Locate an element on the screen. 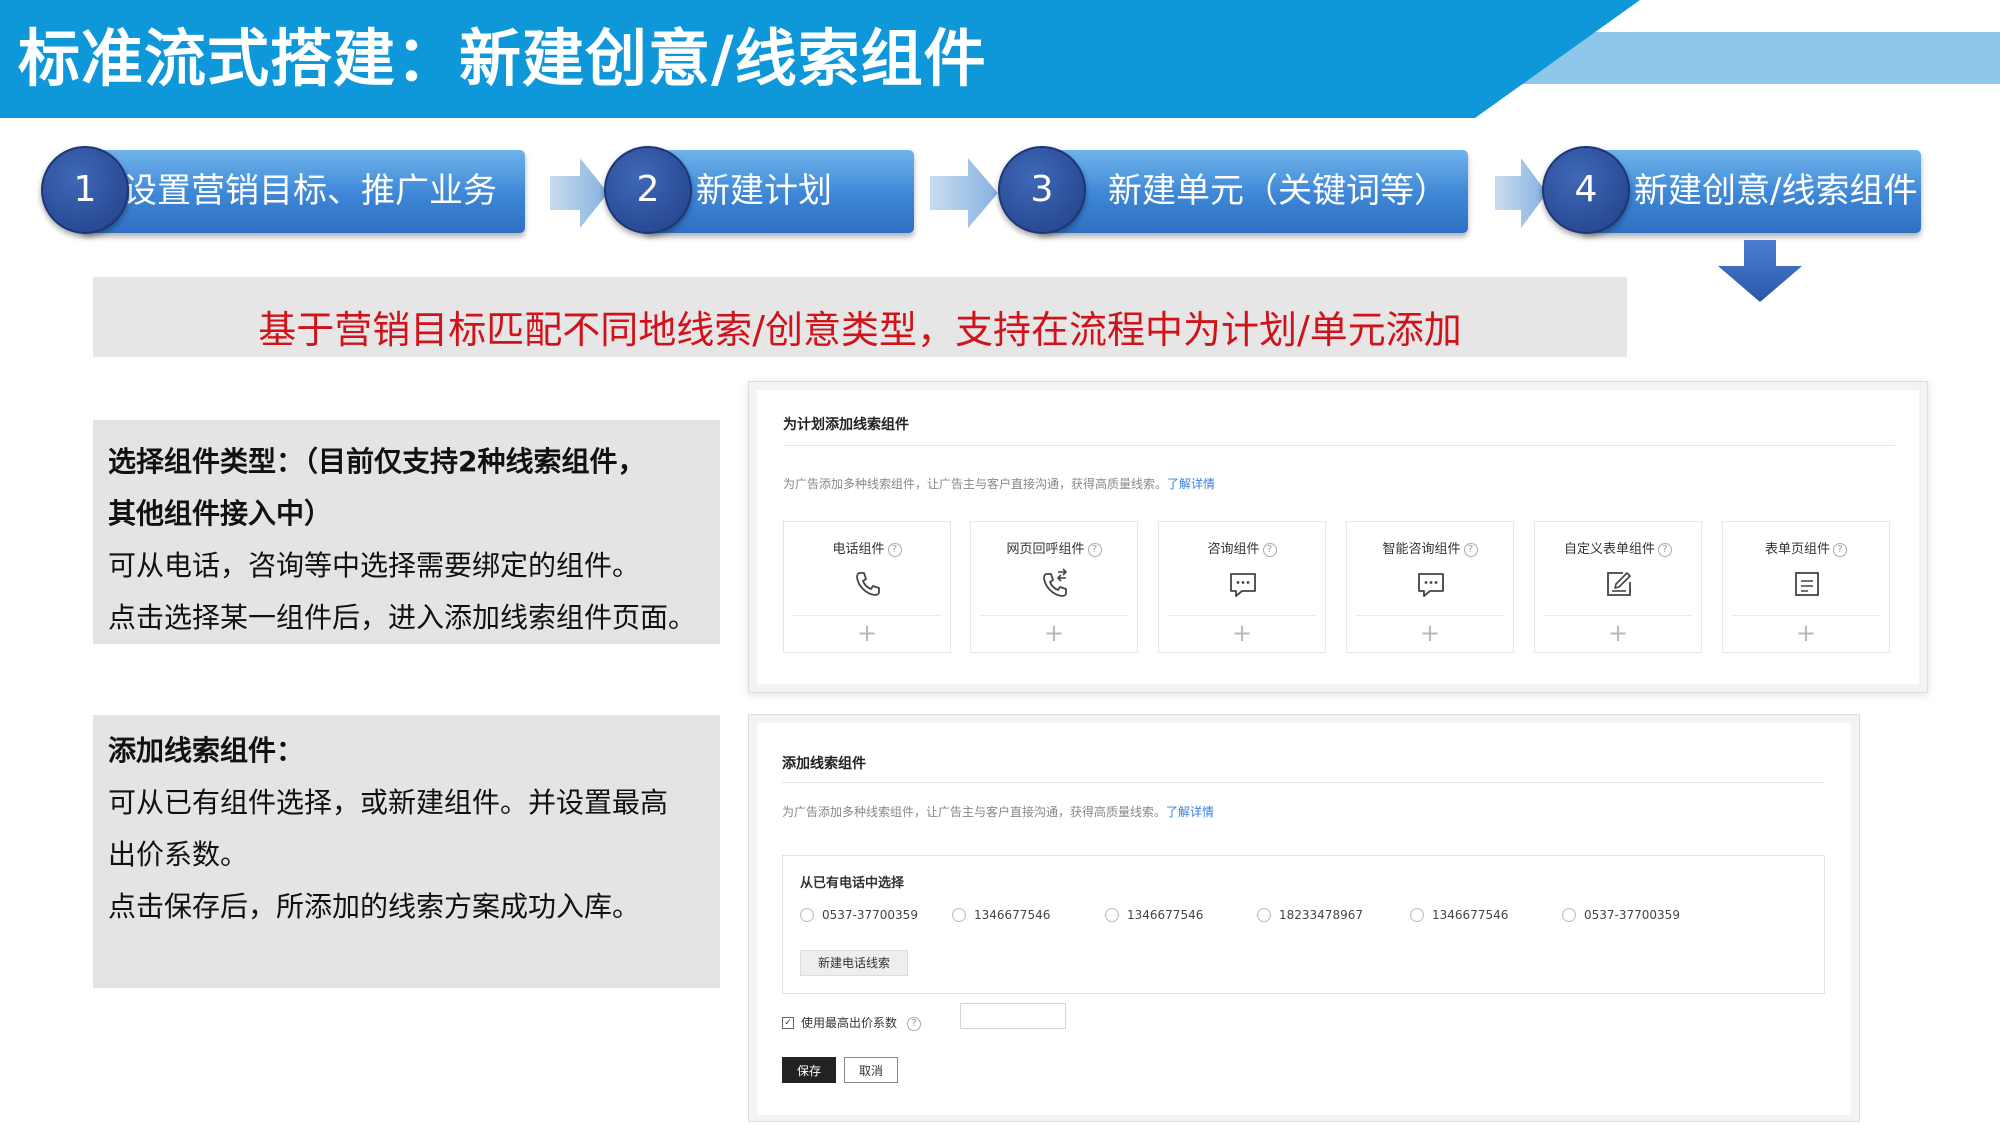 This screenshot has width=2000, height=1125. component-card-callback: 网页回呼组件? + is located at coordinates (1054, 587).